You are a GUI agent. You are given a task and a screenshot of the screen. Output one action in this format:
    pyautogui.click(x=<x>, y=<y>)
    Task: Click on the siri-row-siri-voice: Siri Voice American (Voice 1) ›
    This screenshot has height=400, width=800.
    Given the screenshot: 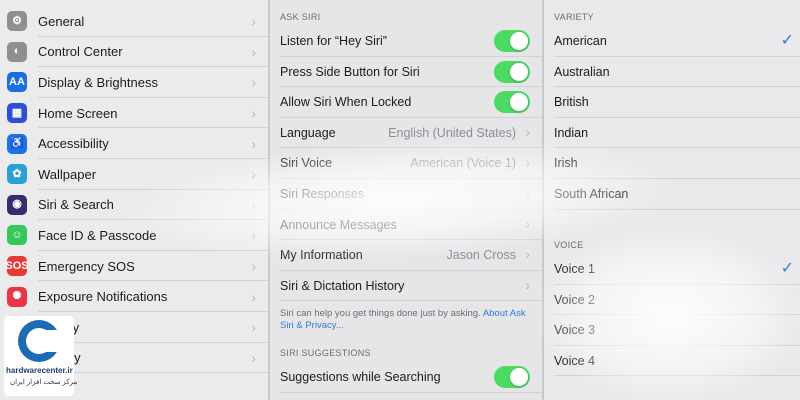 What is the action you would take?
    pyautogui.click(x=406, y=163)
    